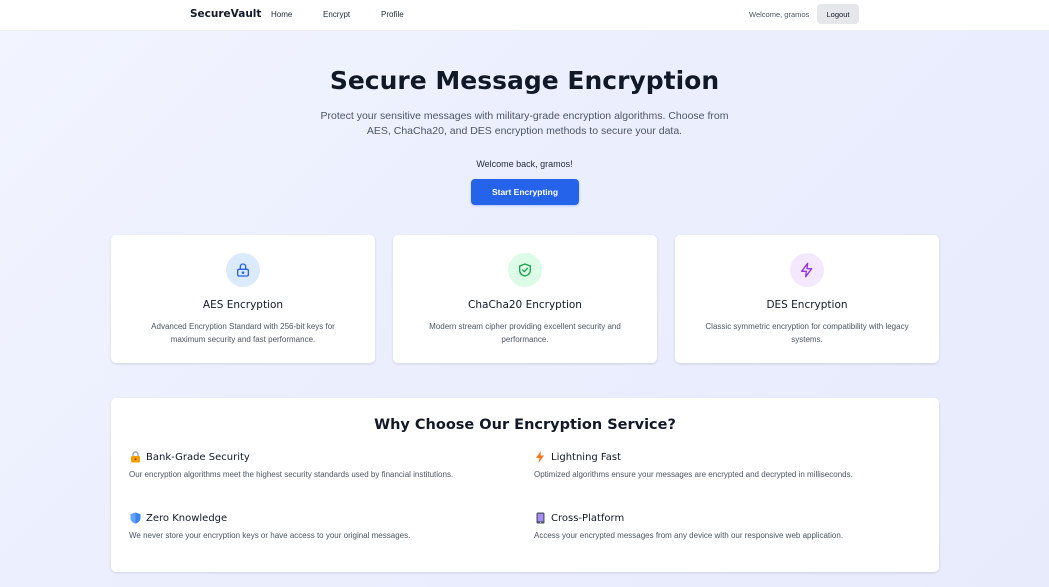 The height and width of the screenshot is (587, 1049). I want to click on logout-button: Logout, so click(838, 14).